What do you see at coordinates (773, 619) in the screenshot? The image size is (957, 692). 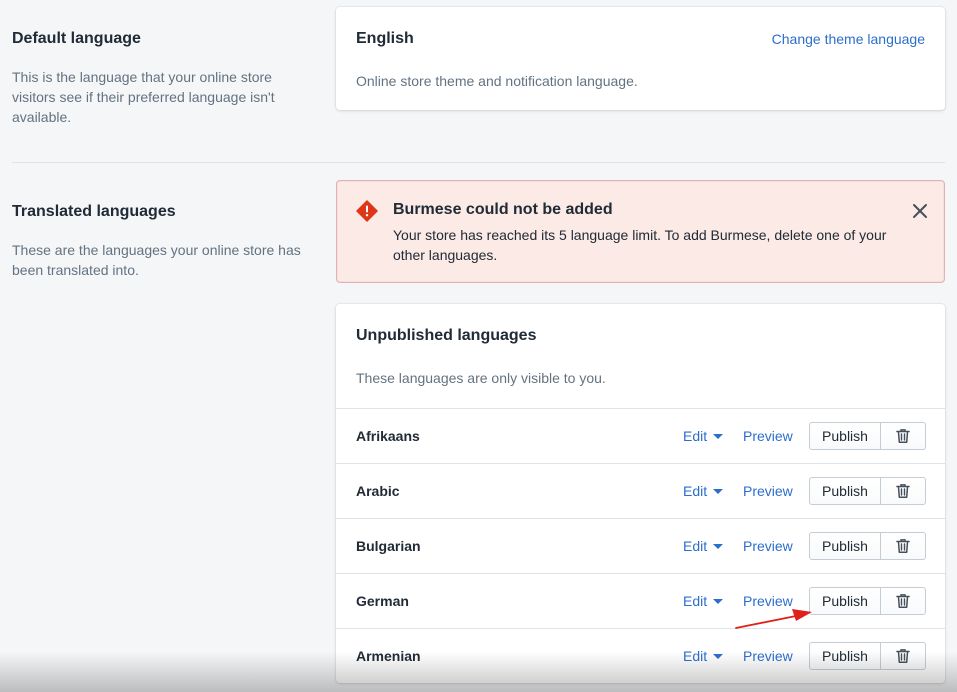 I see `annotation-arrow` at bounding box center [773, 619].